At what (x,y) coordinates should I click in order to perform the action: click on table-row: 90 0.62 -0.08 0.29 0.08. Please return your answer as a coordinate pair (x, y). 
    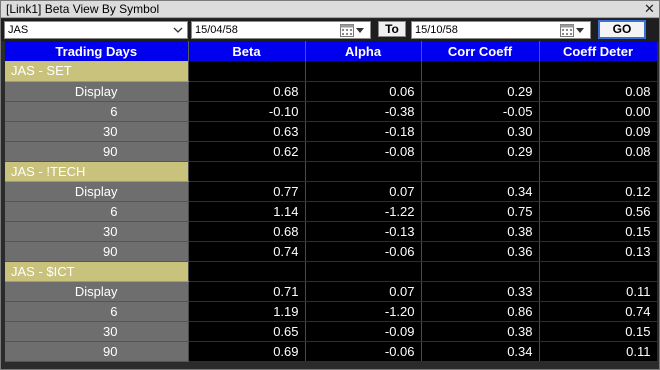
    Looking at the image, I should click on (331, 151).